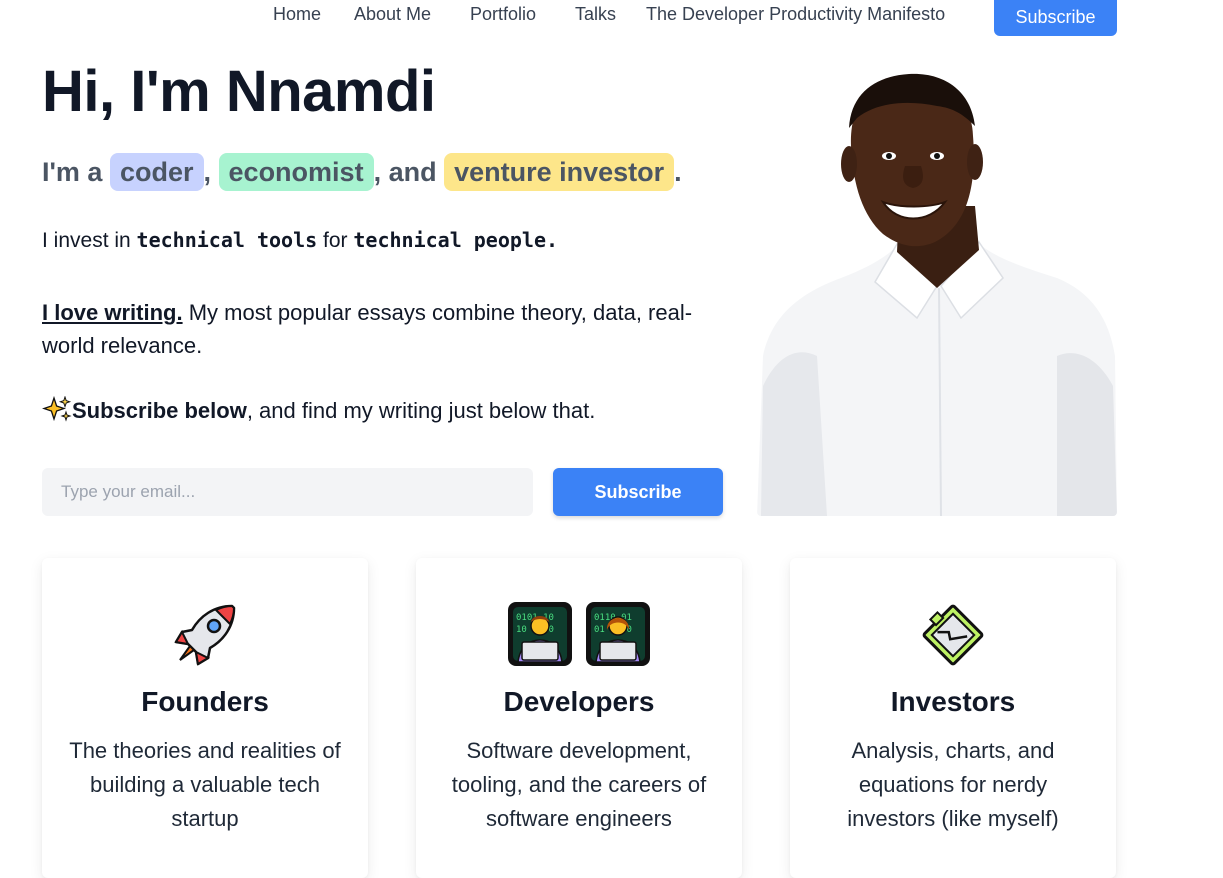 The height and width of the screenshot is (878, 1223). I want to click on subscribe-below-text: Subscribe below, so click(159, 410).